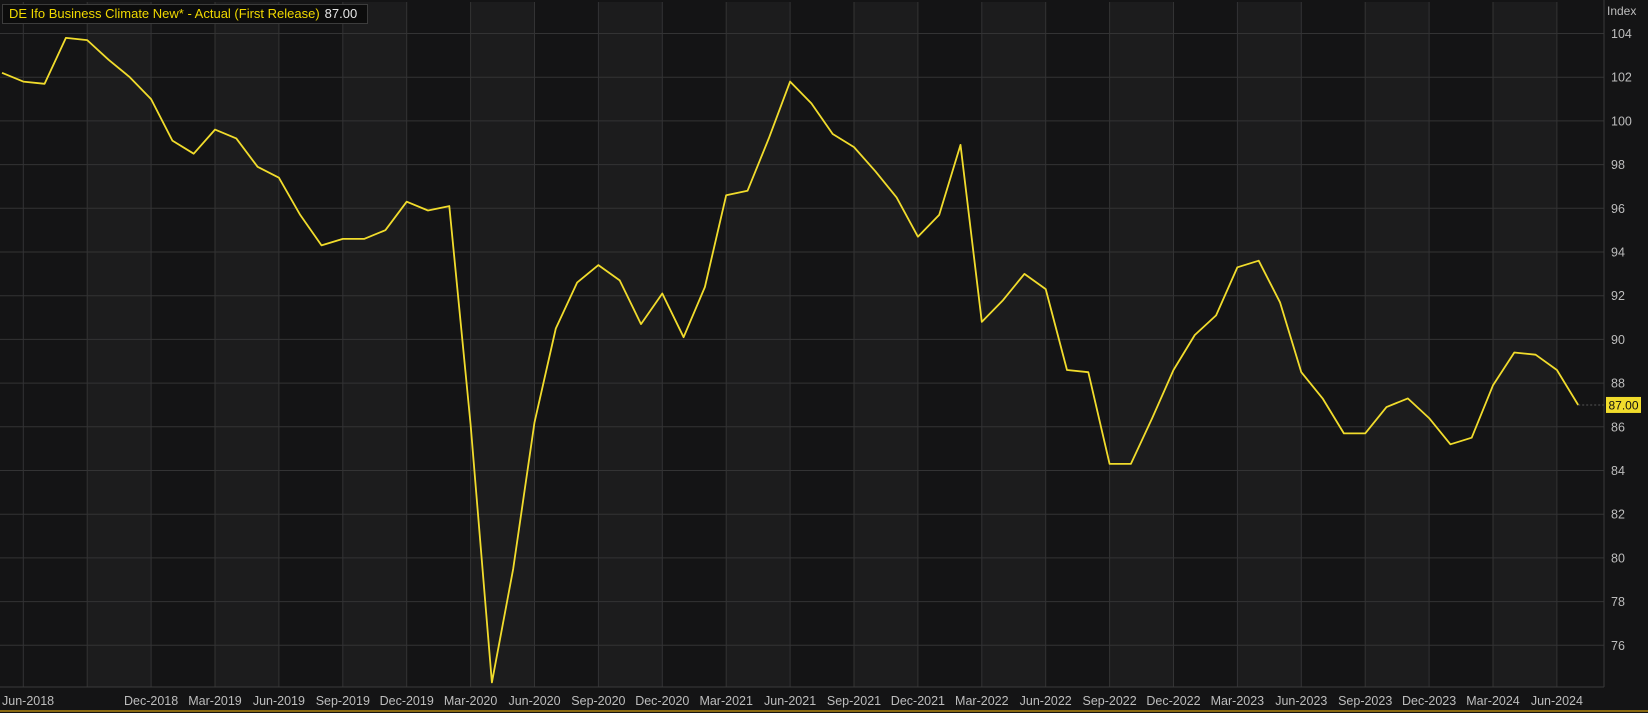 The width and height of the screenshot is (1648, 713). Describe the element at coordinates (598, 701) in the screenshot. I see `x-tick-label: Sep-2020` at that location.